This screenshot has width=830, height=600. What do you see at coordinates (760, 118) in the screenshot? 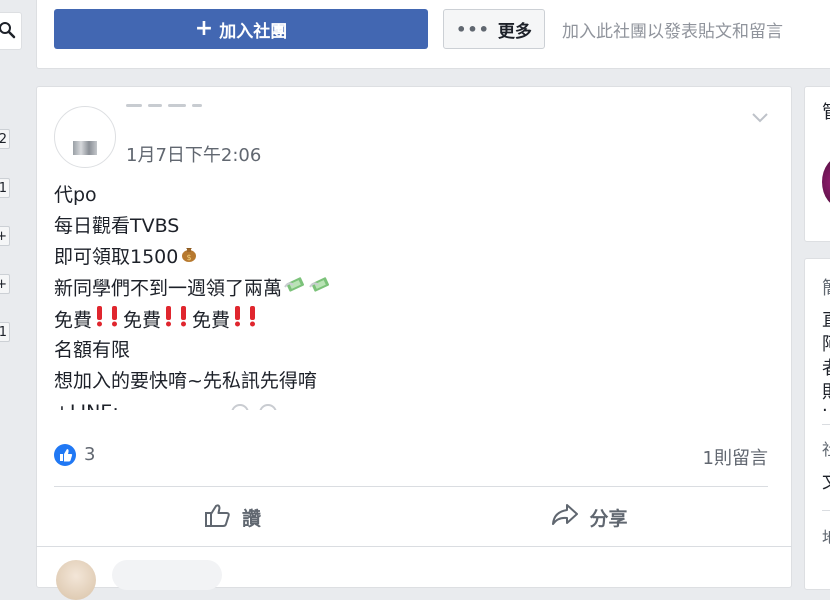
I see `chevron-down-icon` at bounding box center [760, 118].